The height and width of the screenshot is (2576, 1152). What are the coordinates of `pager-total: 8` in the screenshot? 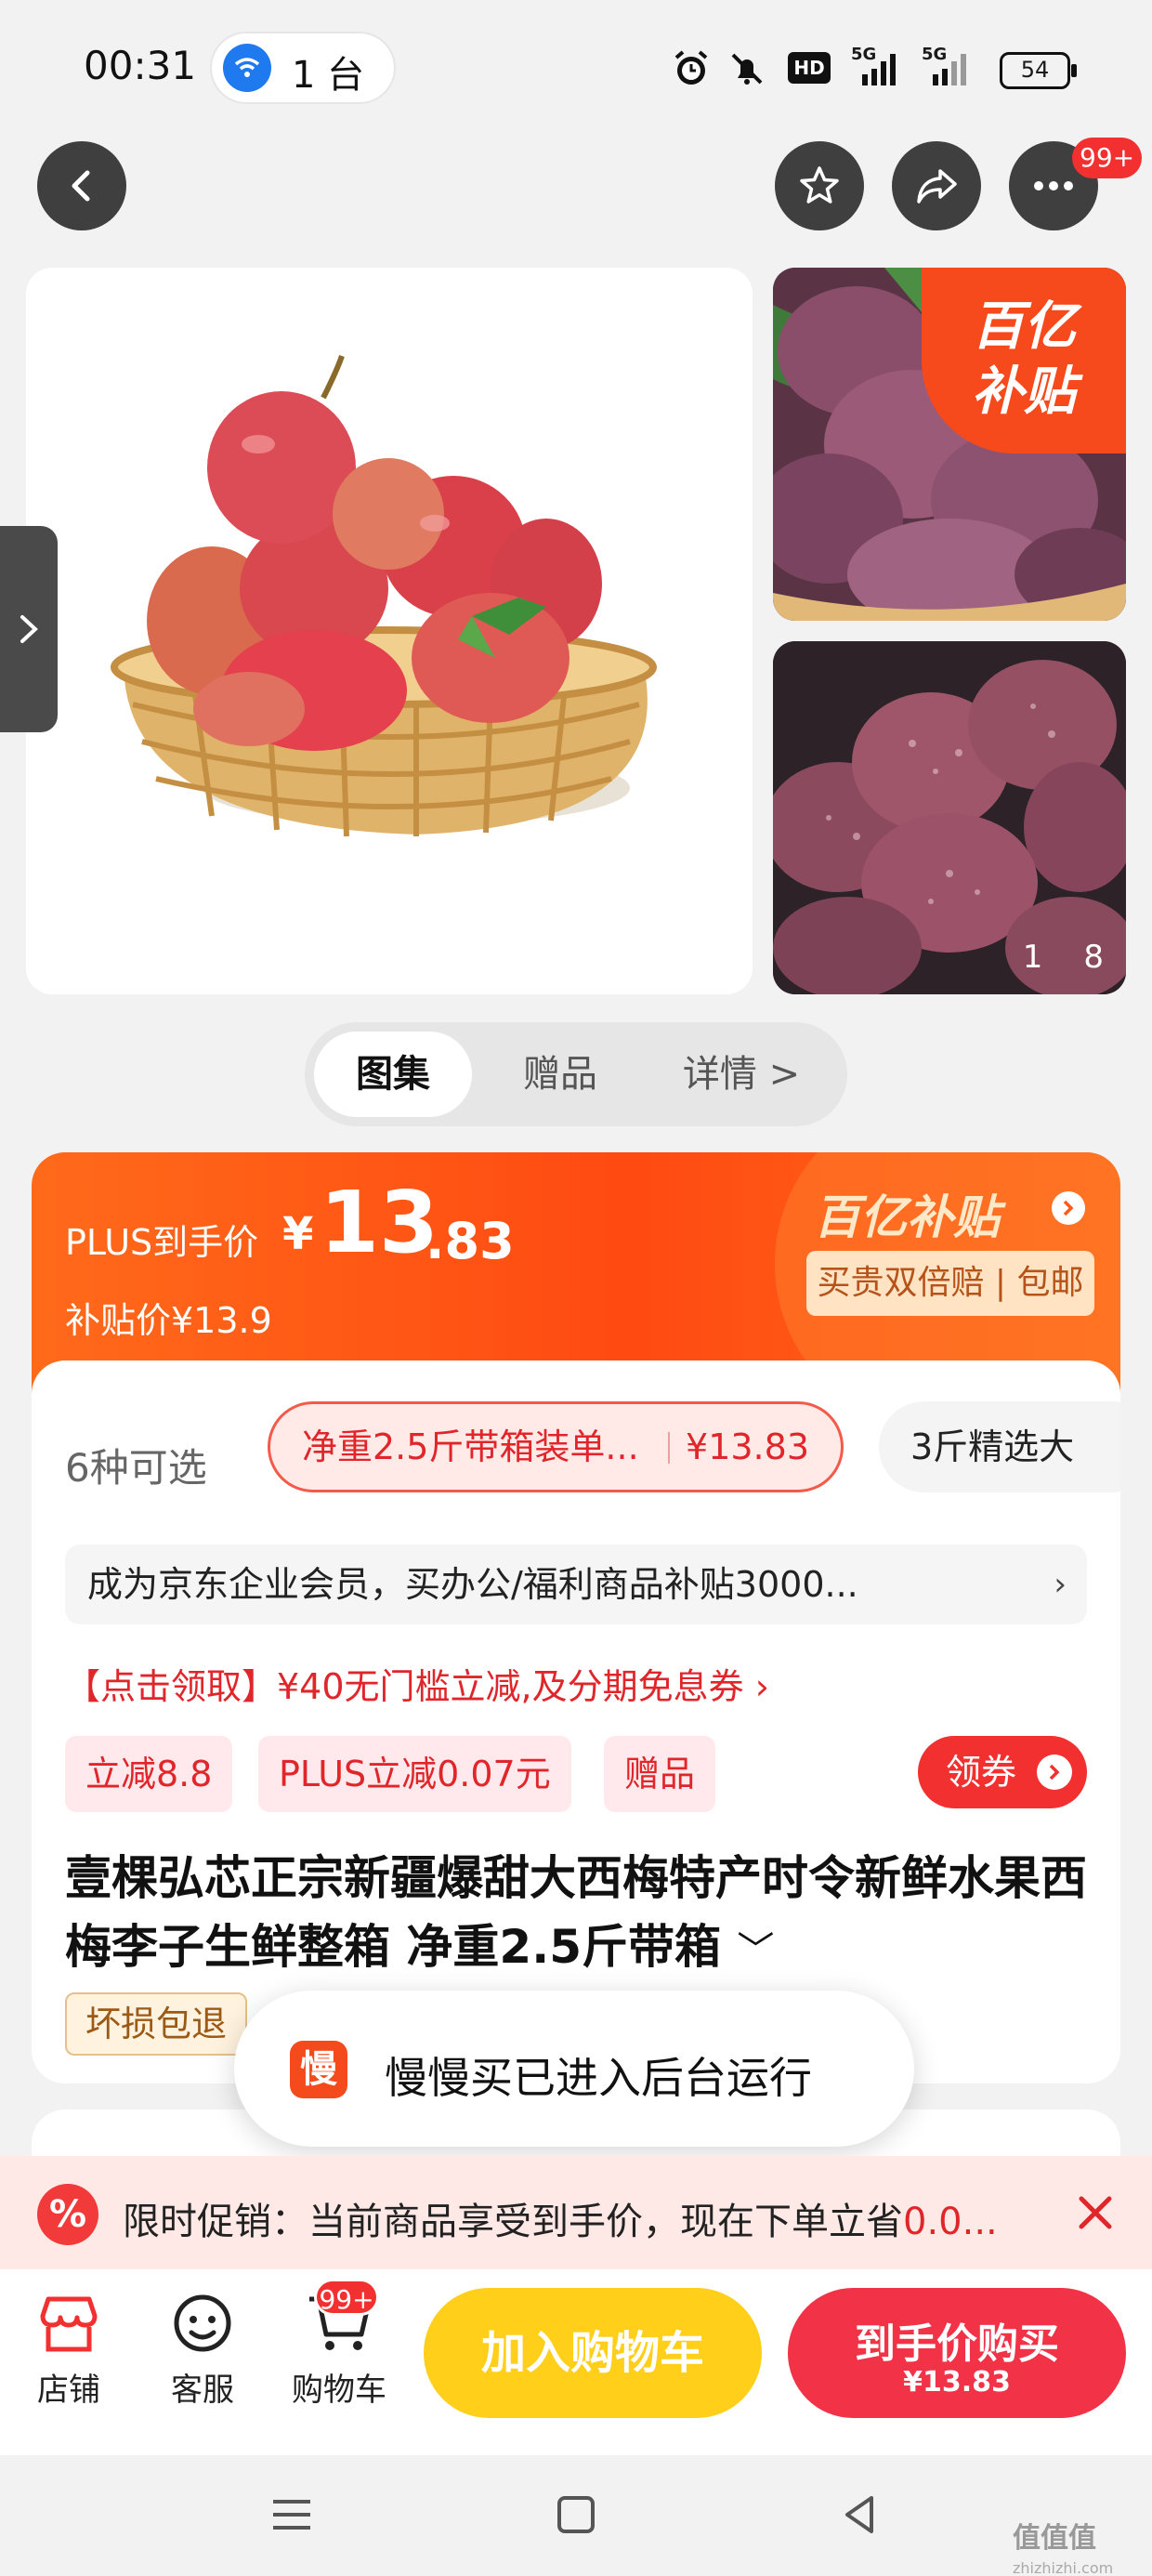 It's located at (1093, 957).